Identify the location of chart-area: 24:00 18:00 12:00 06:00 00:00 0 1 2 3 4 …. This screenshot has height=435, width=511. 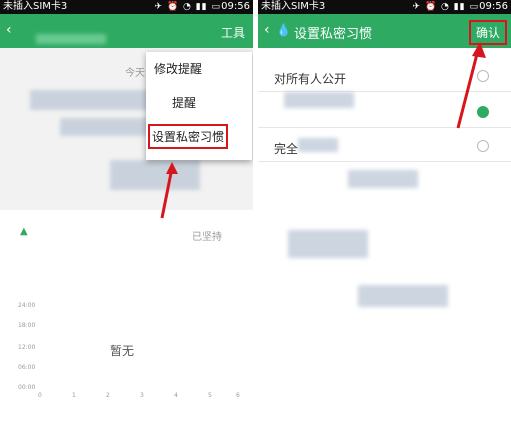
(127, 350).